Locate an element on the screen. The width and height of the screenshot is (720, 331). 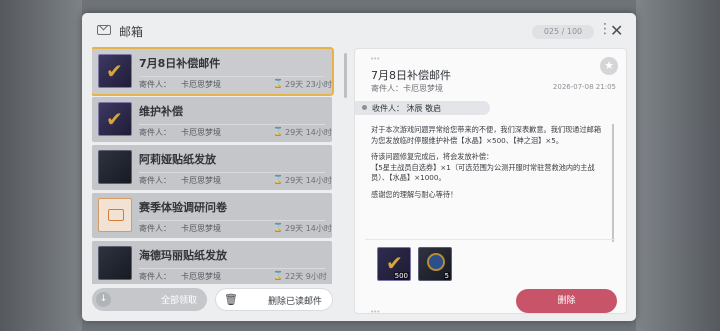
background-right is located at coordinates (678, 165).